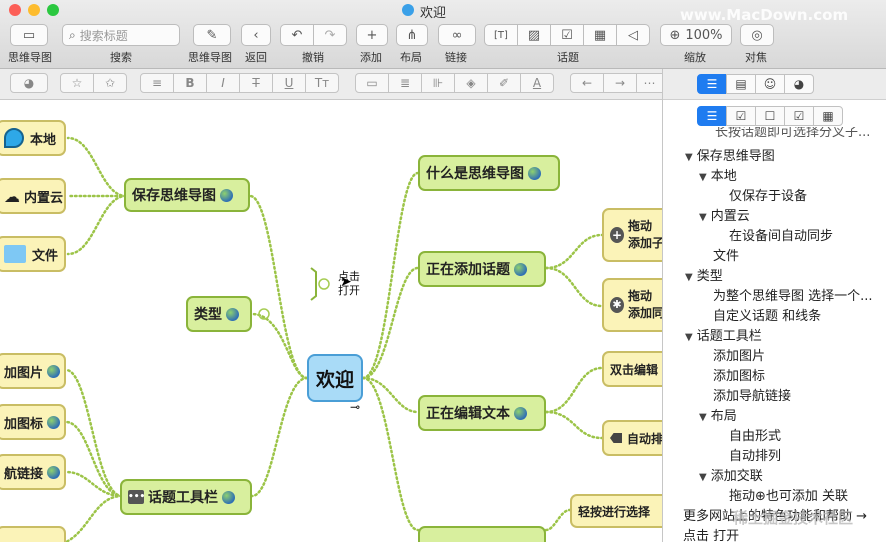  Describe the element at coordinates (256, 35) in the screenshot. I see `back-button: ‹` at that location.